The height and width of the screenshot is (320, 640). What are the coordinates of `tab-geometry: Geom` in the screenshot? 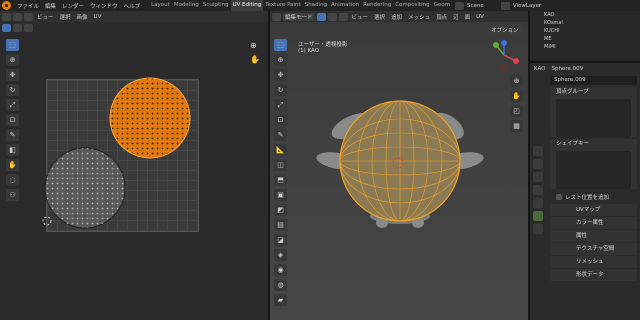 It's located at (442, 5).